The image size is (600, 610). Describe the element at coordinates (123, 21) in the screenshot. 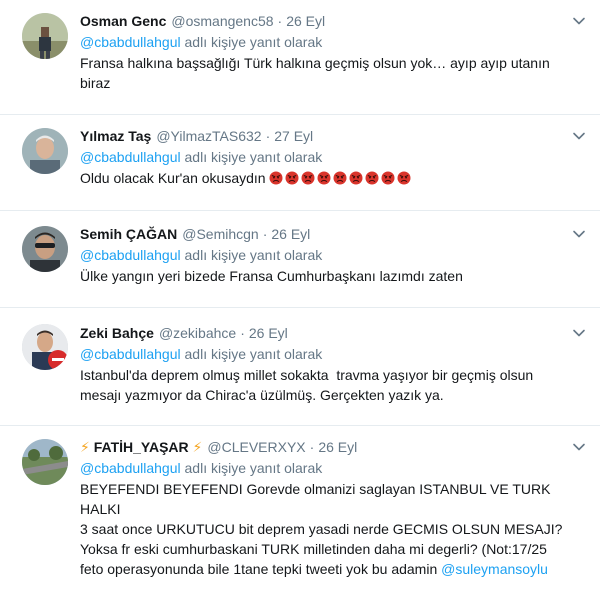

I see `display-name: Osman Genc` at that location.